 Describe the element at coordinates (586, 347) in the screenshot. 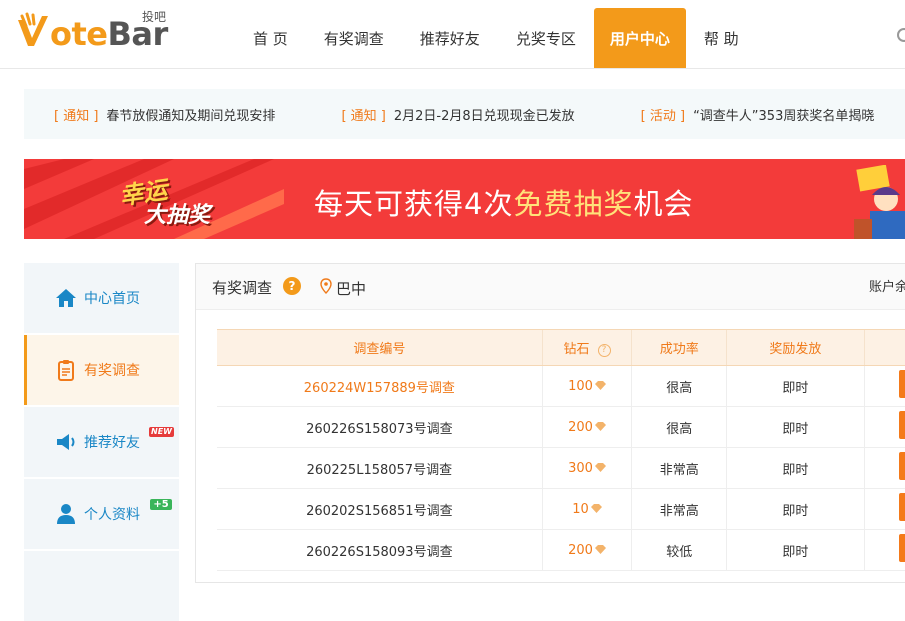

I see `col-header-diamond: 钻石?` at that location.